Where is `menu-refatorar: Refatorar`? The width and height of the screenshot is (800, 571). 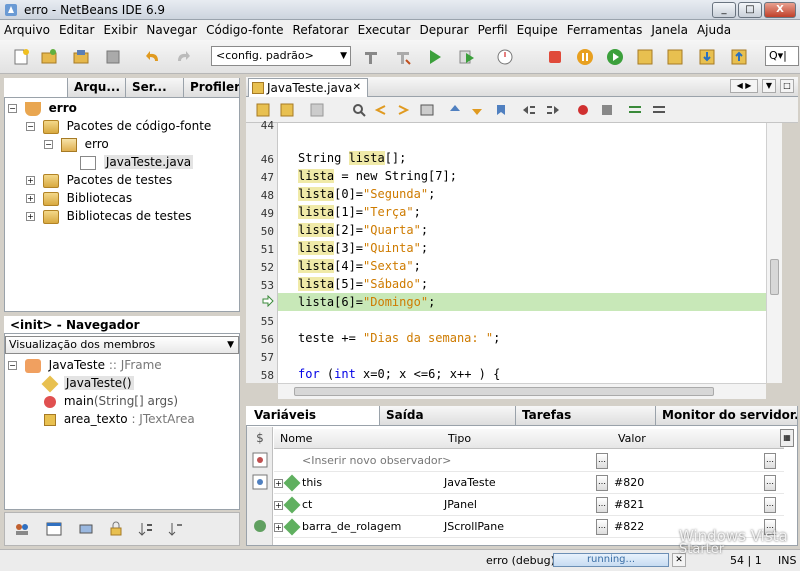 menu-refatorar: Refatorar is located at coordinates (321, 30).